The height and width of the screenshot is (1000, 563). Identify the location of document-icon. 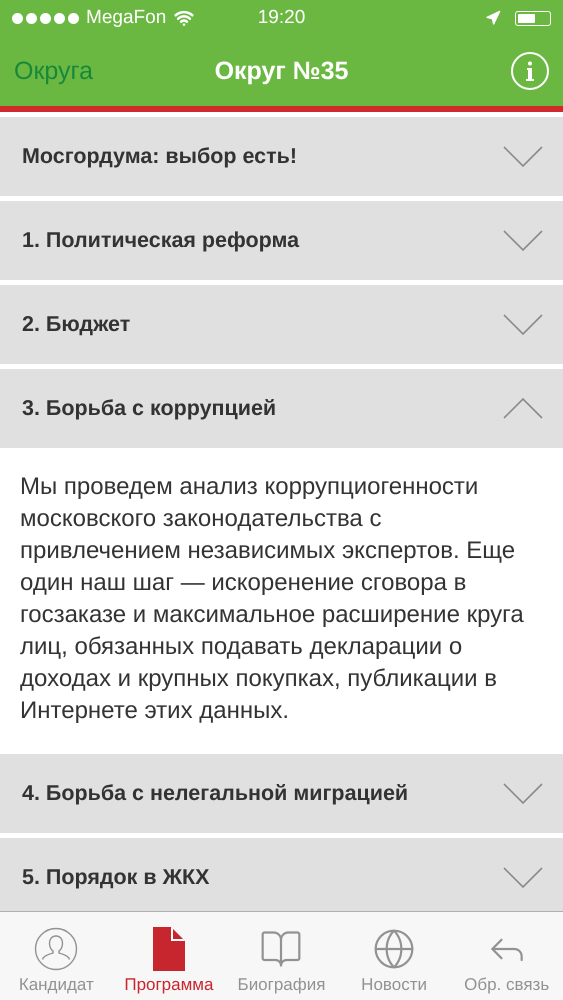
(168, 949).